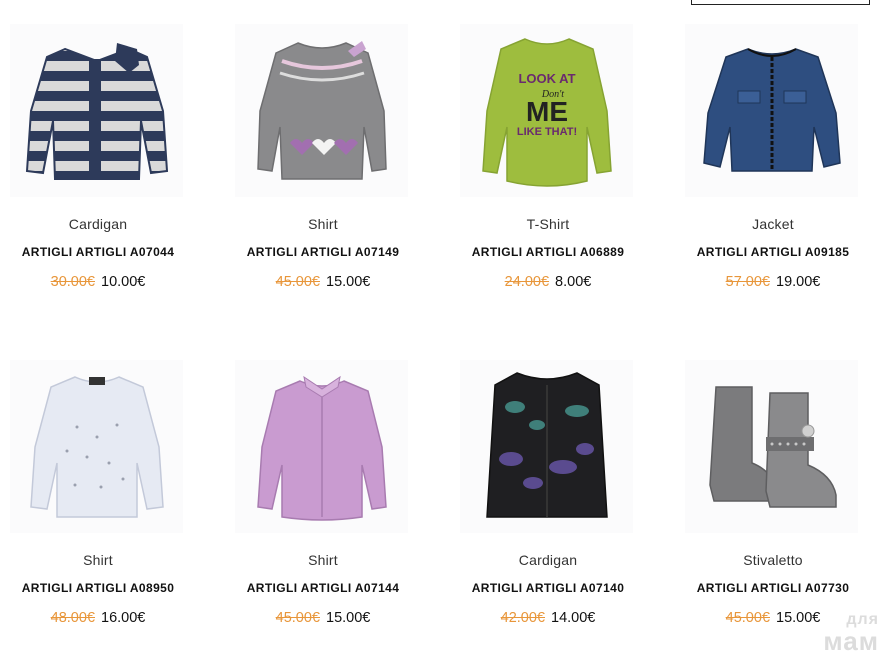 The height and width of the screenshot is (664, 893). Describe the element at coordinates (323, 588) in the screenshot. I see `product-name: ARTIGLI ARTIGLI A07144` at that location.